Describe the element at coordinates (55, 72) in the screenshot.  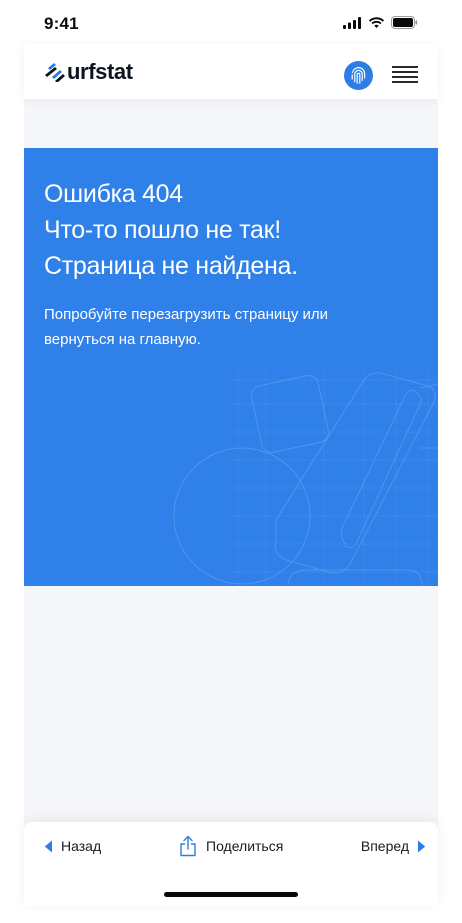
I see `logo-s-icon` at that location.